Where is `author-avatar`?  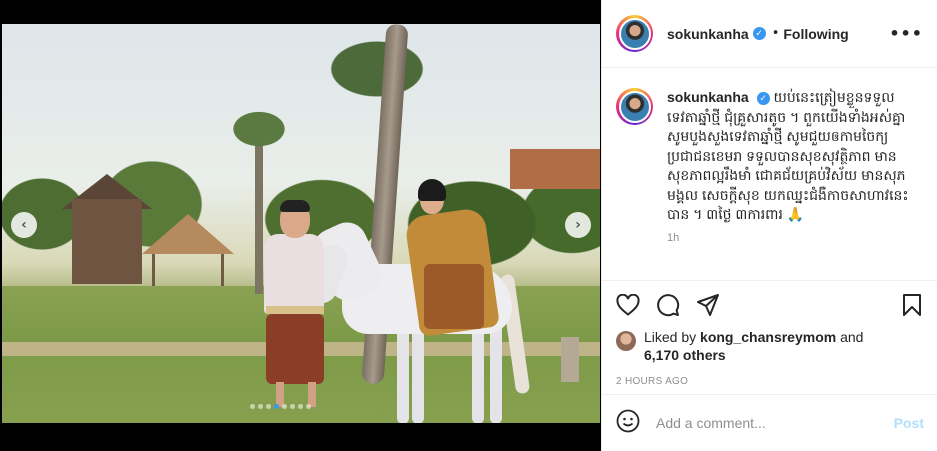
author-avatar is located at coordinates (634, 33).